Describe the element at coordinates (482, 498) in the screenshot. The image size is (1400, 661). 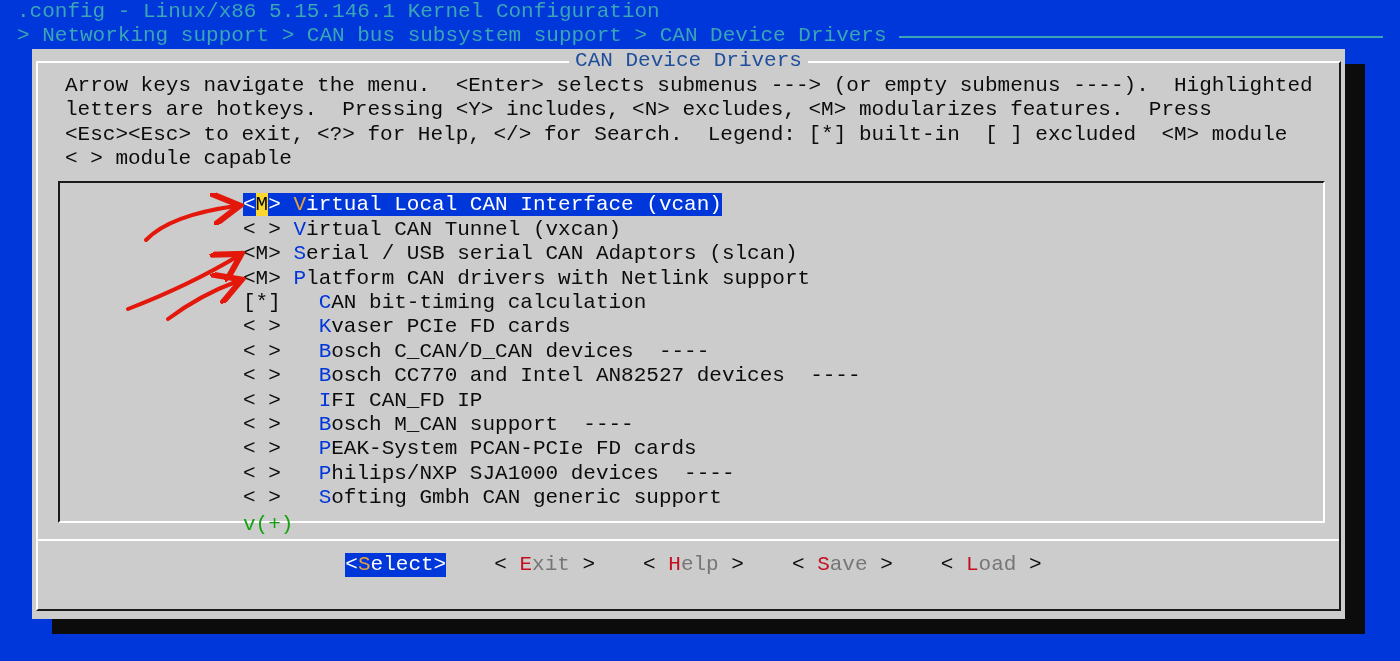
I see `menu-item: < > Softing Gmbh CAN generic support` at that location.